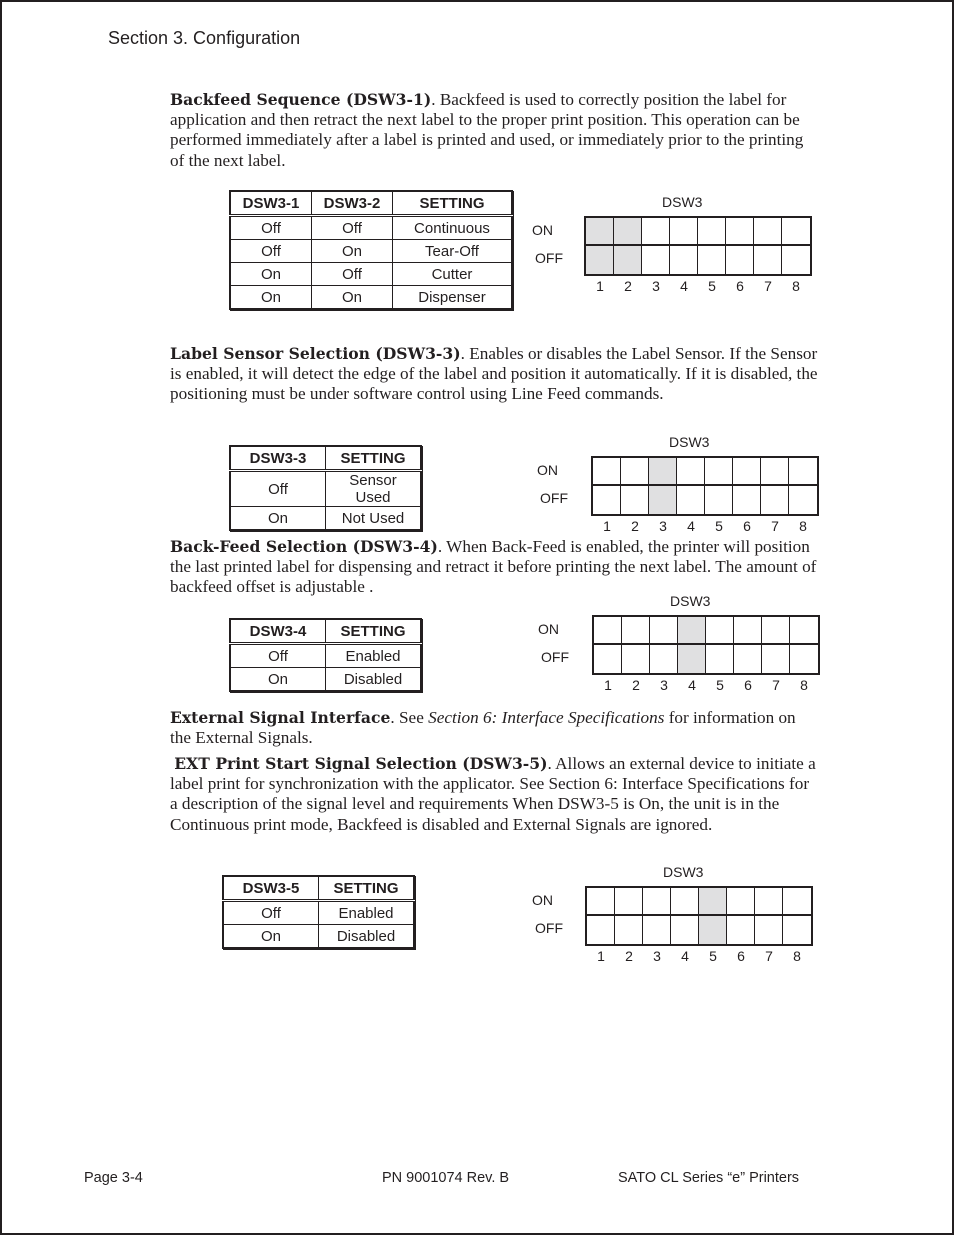  I want to click on dsw3-diagram-backfeed: DSW3 ON OFF 1 2 3 4 5 6 7 8, so click(682, 244).